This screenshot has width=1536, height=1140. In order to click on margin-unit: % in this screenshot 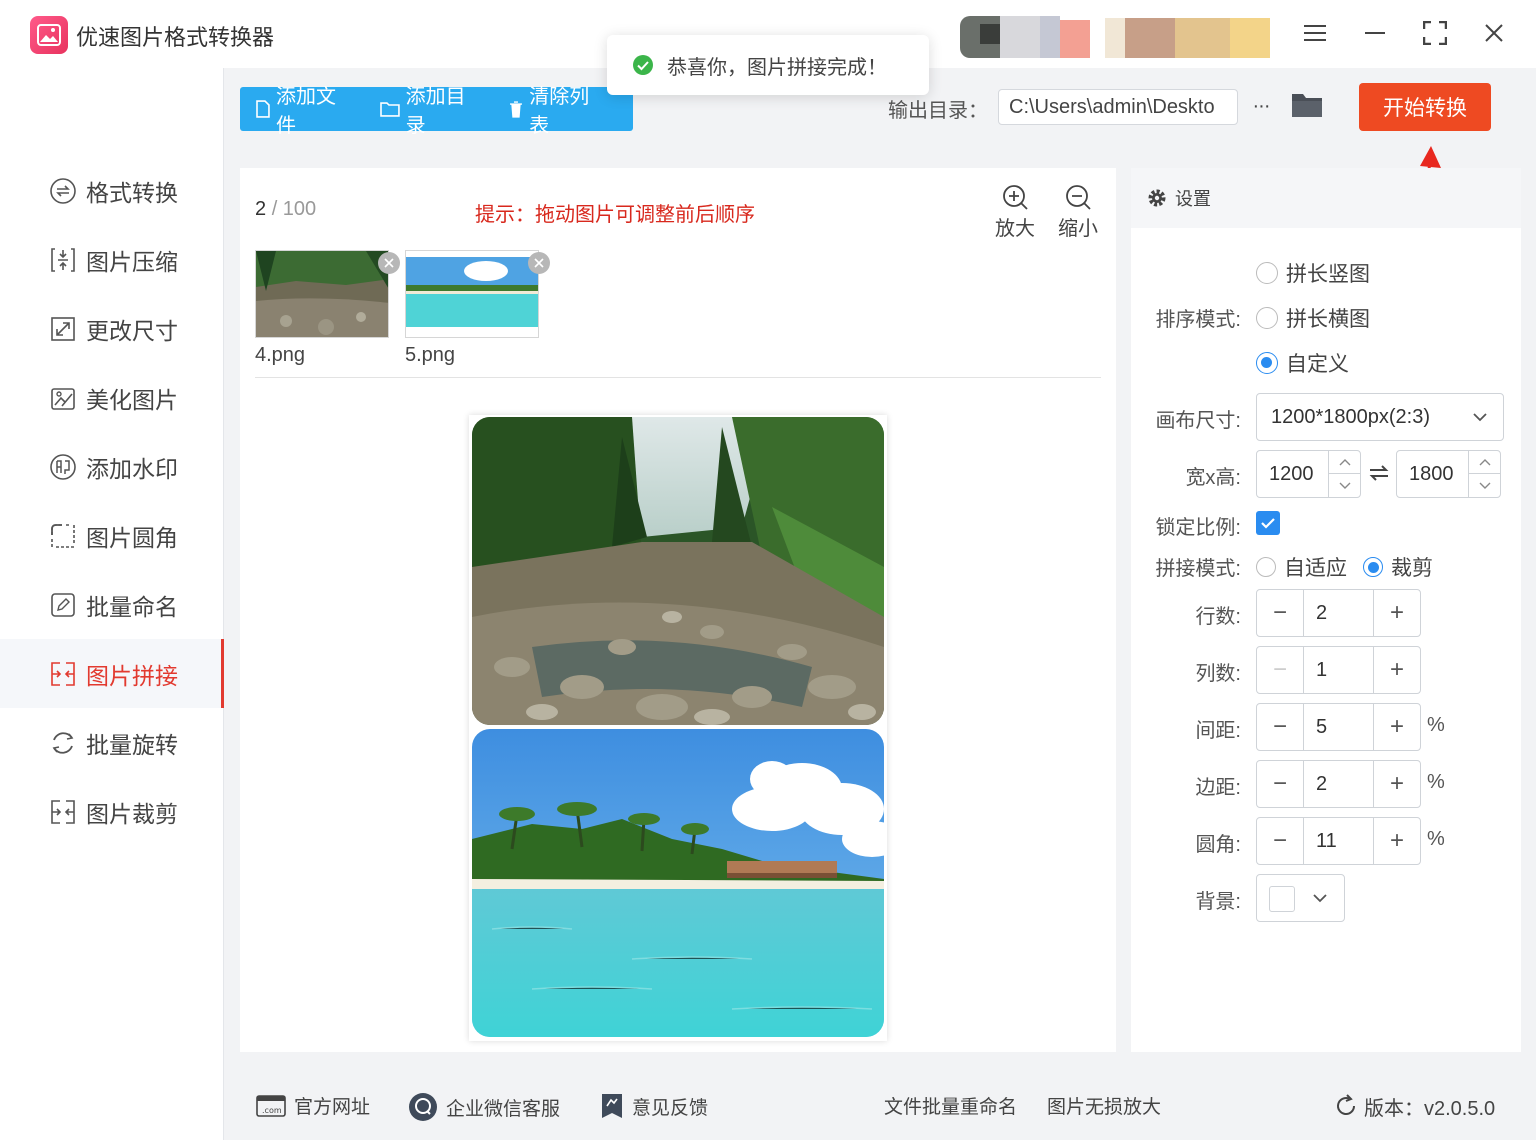, I will do `click(1436, 782)`.